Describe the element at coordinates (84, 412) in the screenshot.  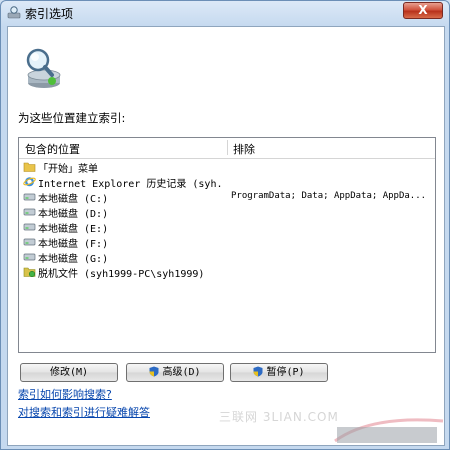
I see `troubleshoot-search-link: 对搜索和索引进行疑难解答` at that location.